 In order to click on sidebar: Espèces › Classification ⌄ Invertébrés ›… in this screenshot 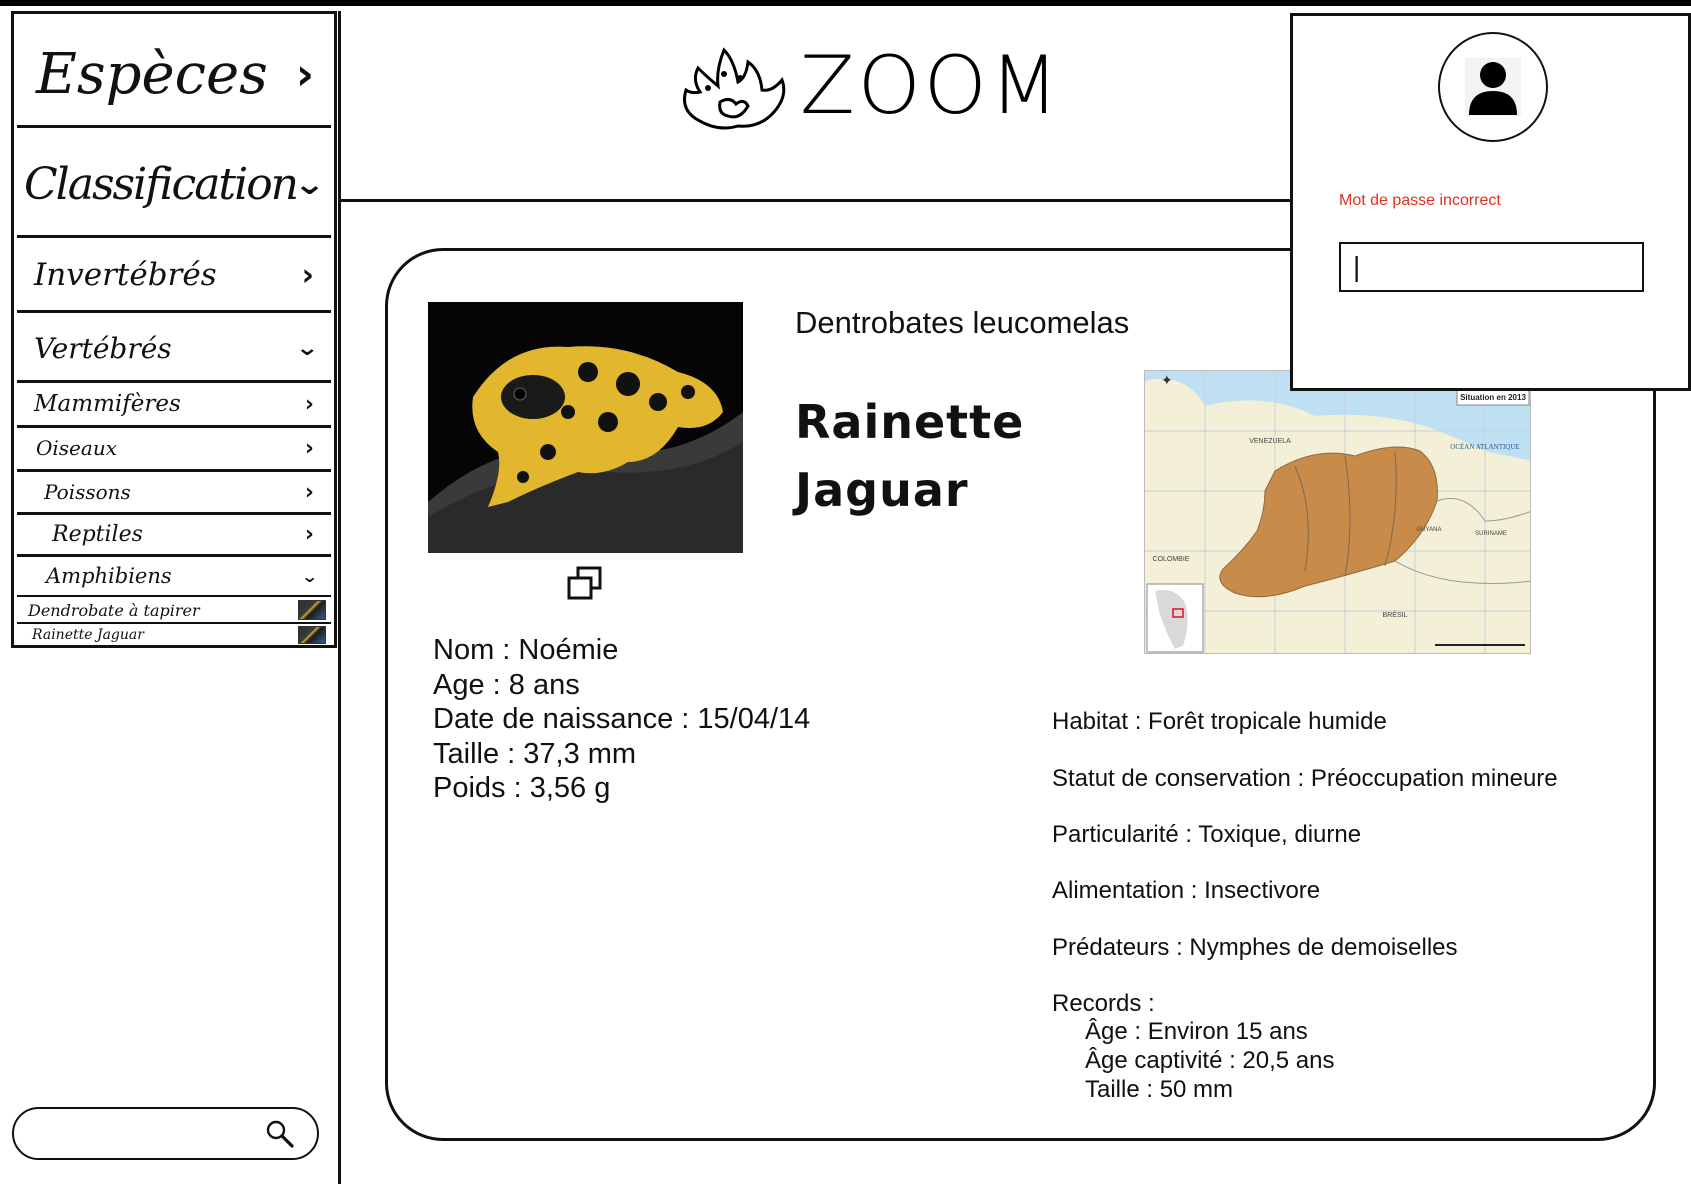, I will do `click(174, 329)`.